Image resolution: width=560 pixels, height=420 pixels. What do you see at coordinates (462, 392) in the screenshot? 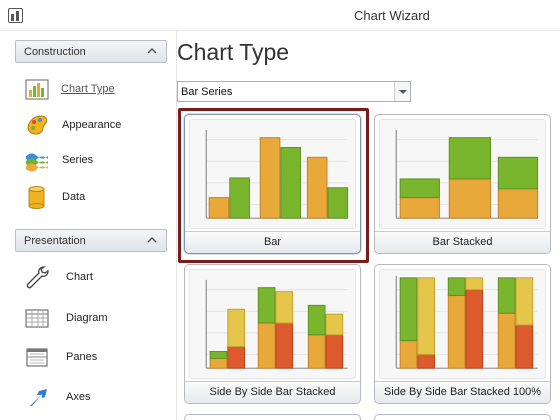
I see `chart-type-label: Side By Side Bar Stacked 100%` at bounding box center [462, 392].